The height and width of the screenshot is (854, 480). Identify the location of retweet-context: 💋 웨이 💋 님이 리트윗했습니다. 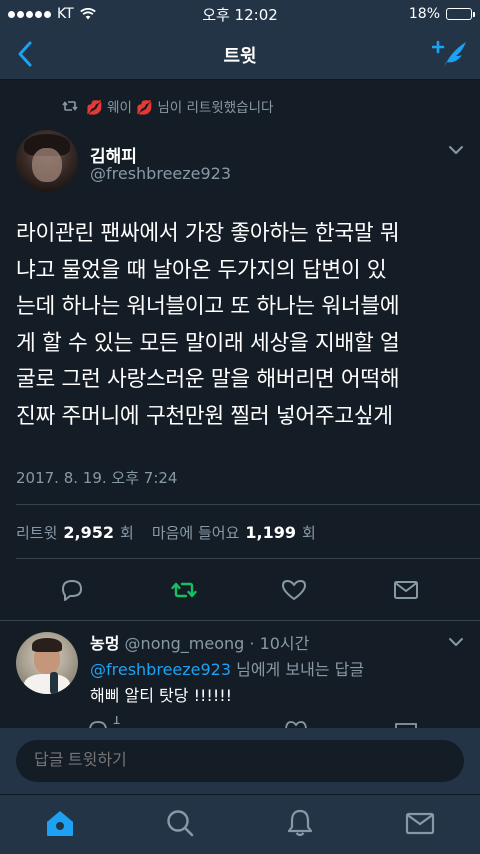
(167, 106).